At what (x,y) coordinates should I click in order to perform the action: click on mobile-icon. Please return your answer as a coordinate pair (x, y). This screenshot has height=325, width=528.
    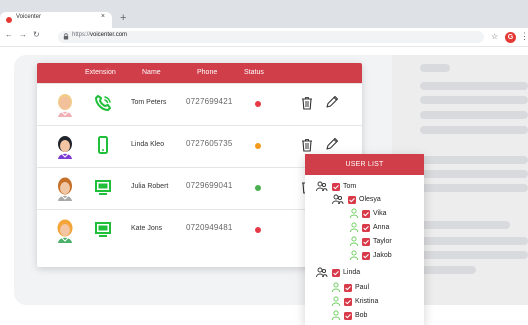
    Looking at the image, I should click on (103, 145).